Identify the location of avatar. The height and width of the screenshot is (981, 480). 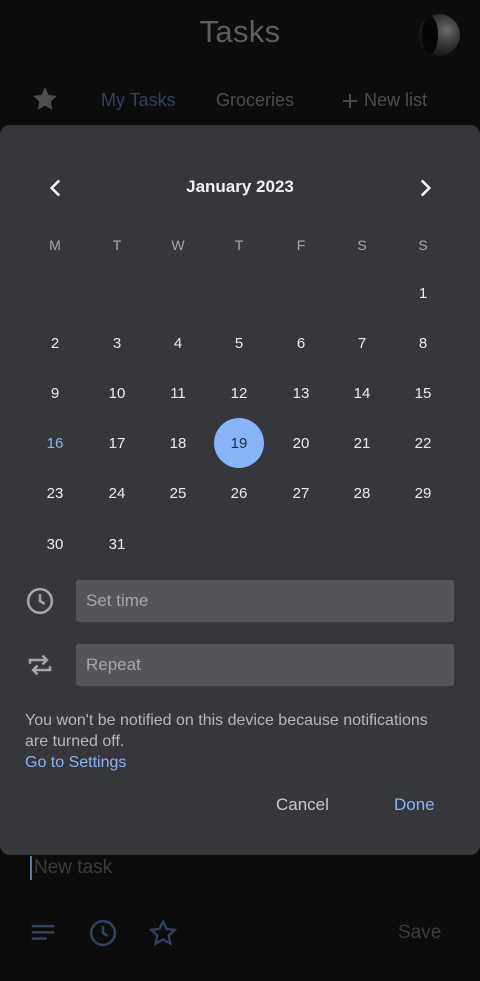
(439, 35).